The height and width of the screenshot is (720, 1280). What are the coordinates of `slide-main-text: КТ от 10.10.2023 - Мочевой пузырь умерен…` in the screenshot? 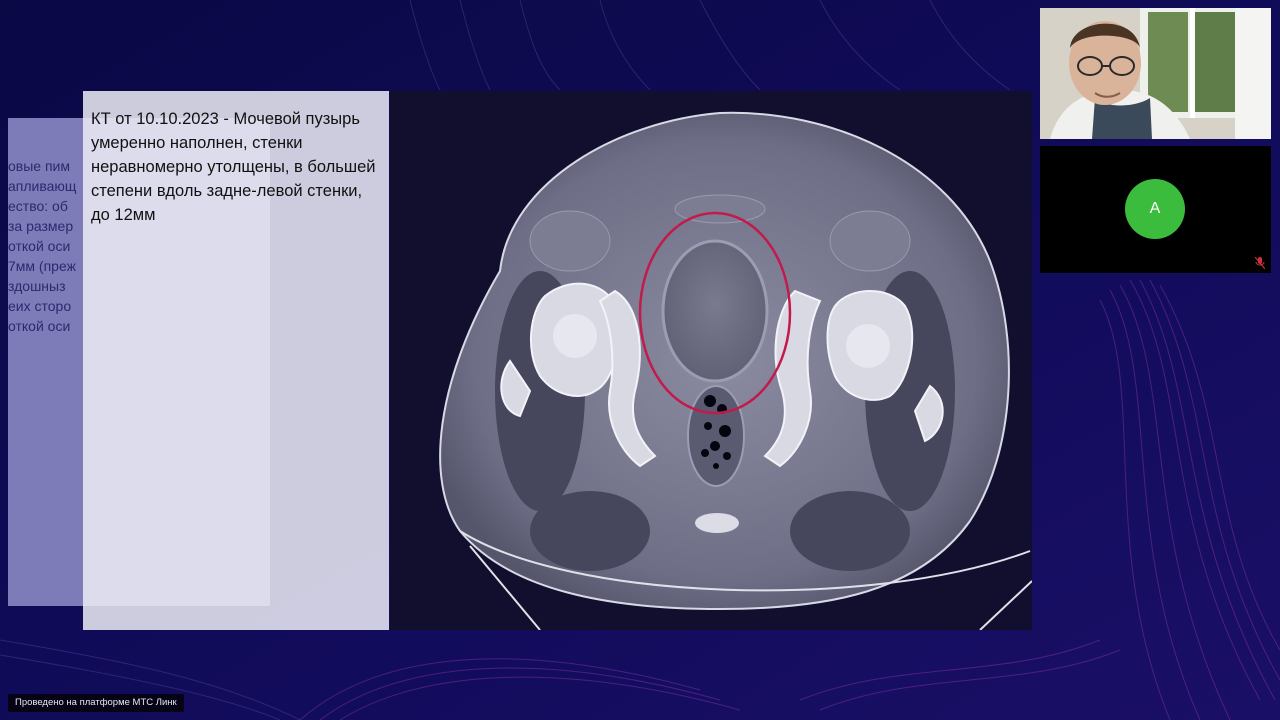 It's located at (233, 167).